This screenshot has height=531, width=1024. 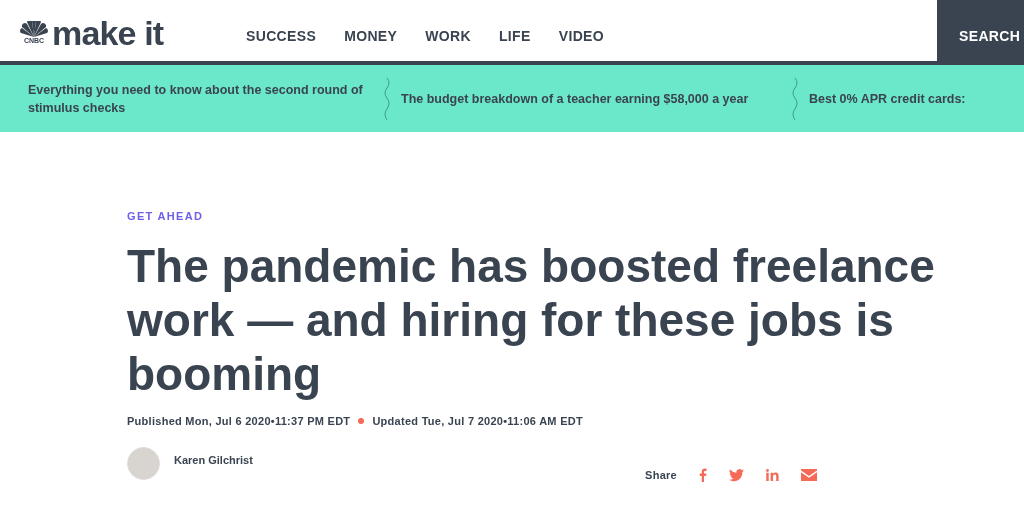 I want to click on share-label: Share, so click(x=661, y=475).